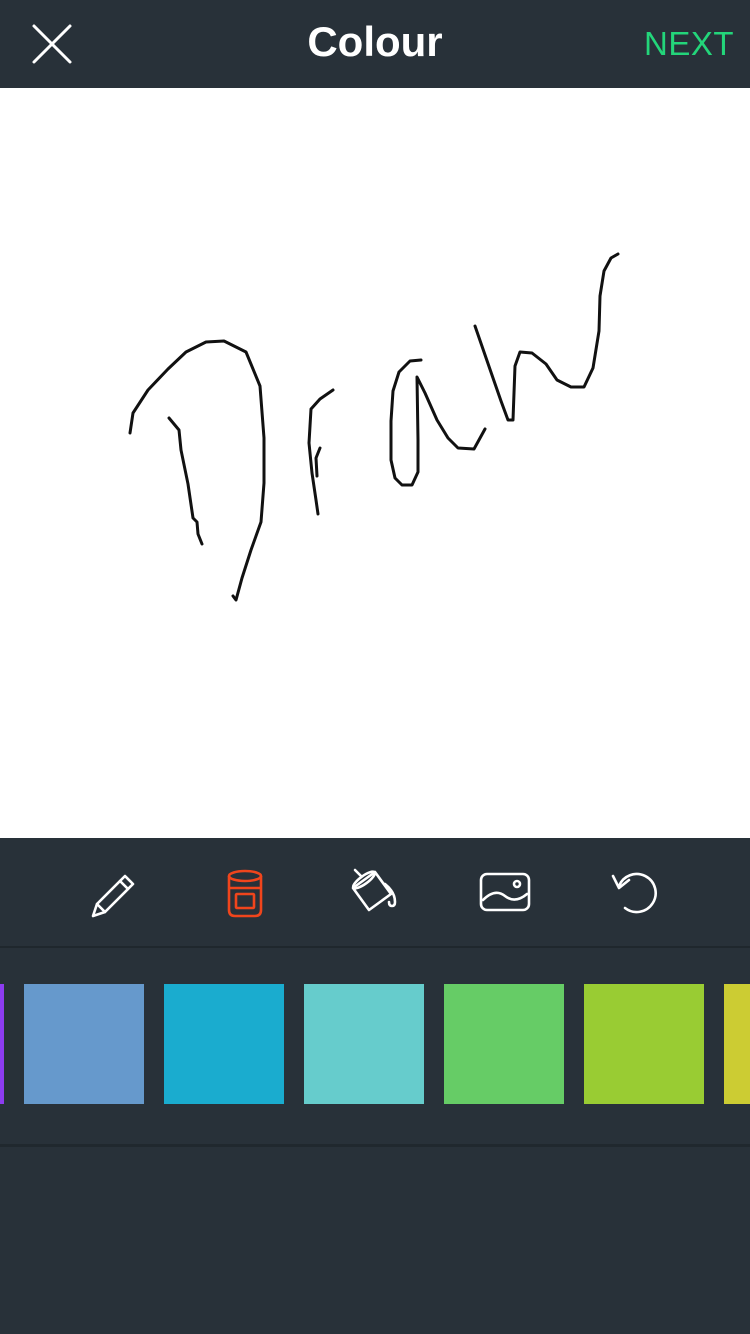 Image resolution: width=750 pixels, height=1334 pixels. Describe the element at coordinates (689, 44) in the screenshot. I see `next-button: NEXT` at that location.